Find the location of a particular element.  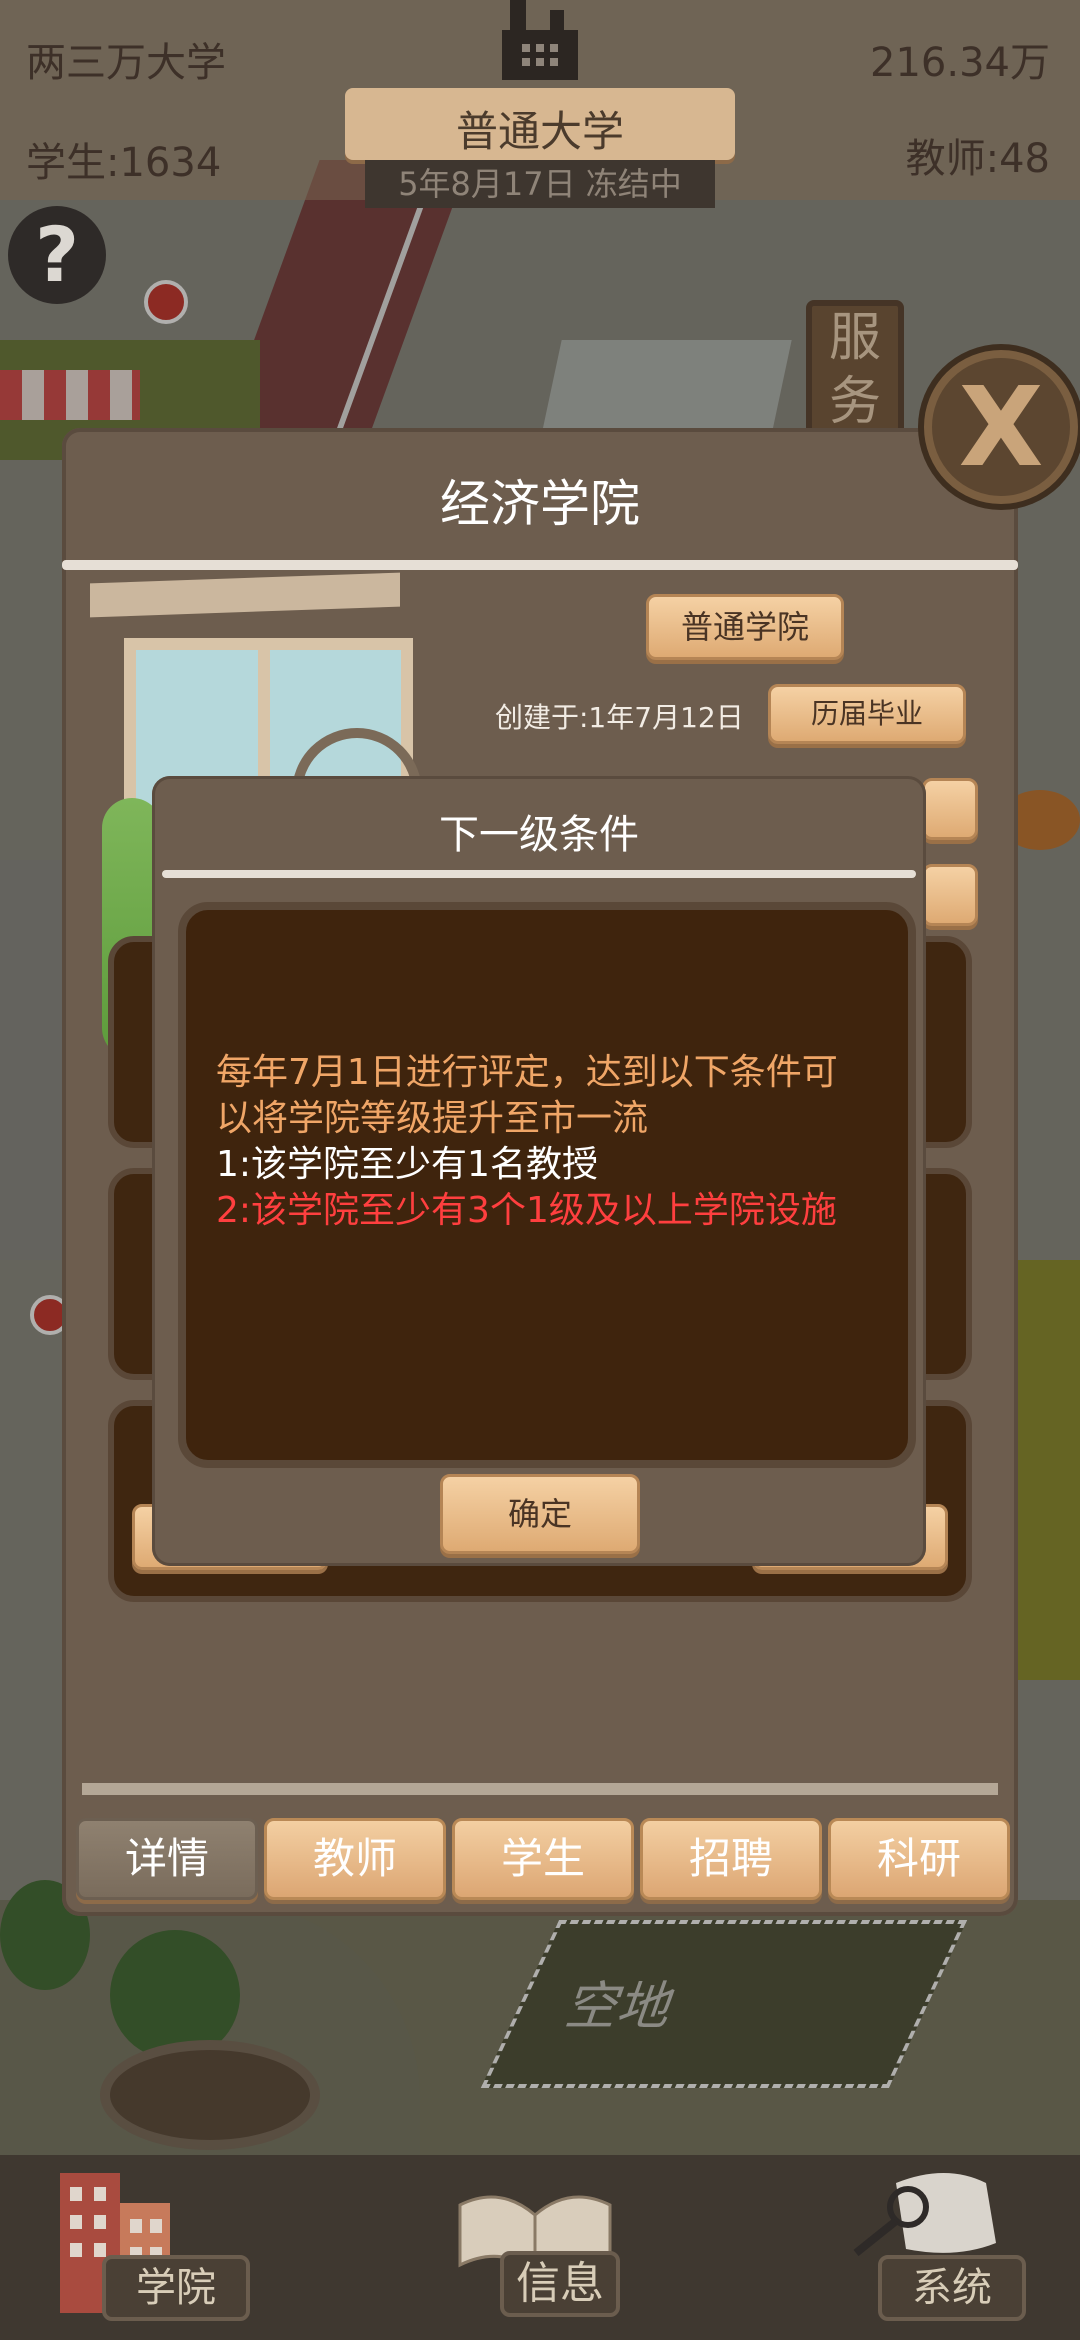

panel-edge is located at coordinates (540, 1789).